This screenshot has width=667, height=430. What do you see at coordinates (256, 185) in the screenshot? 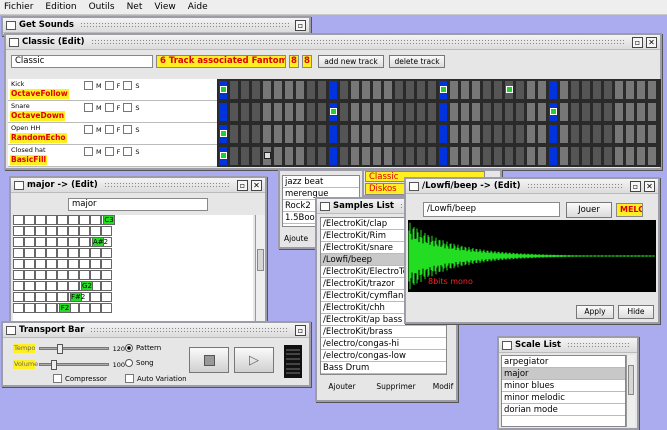
I see `close-icon: ✕` at bounding box center [256, 185].